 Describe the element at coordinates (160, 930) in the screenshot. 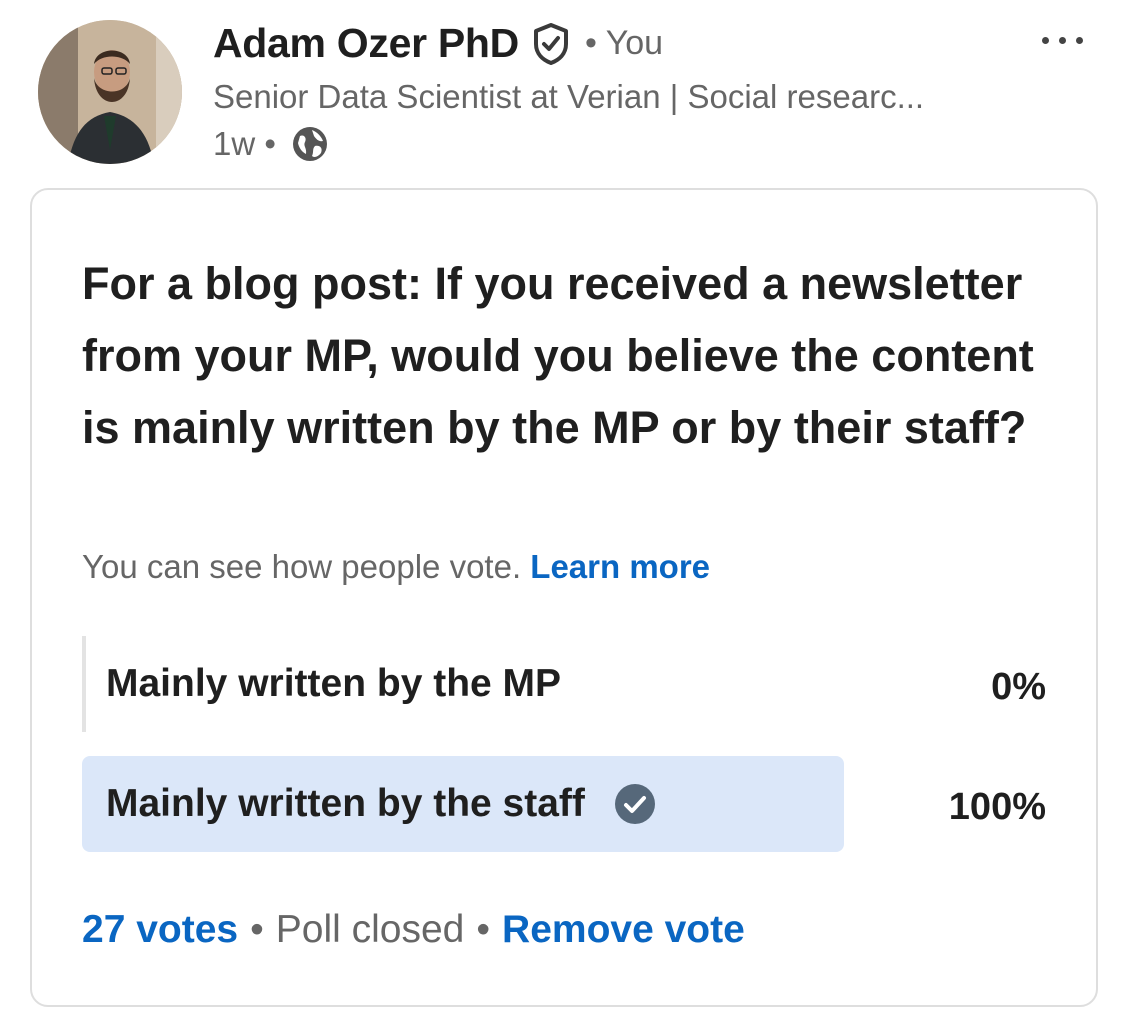

I see `votes-link: 27 votes` at that location.